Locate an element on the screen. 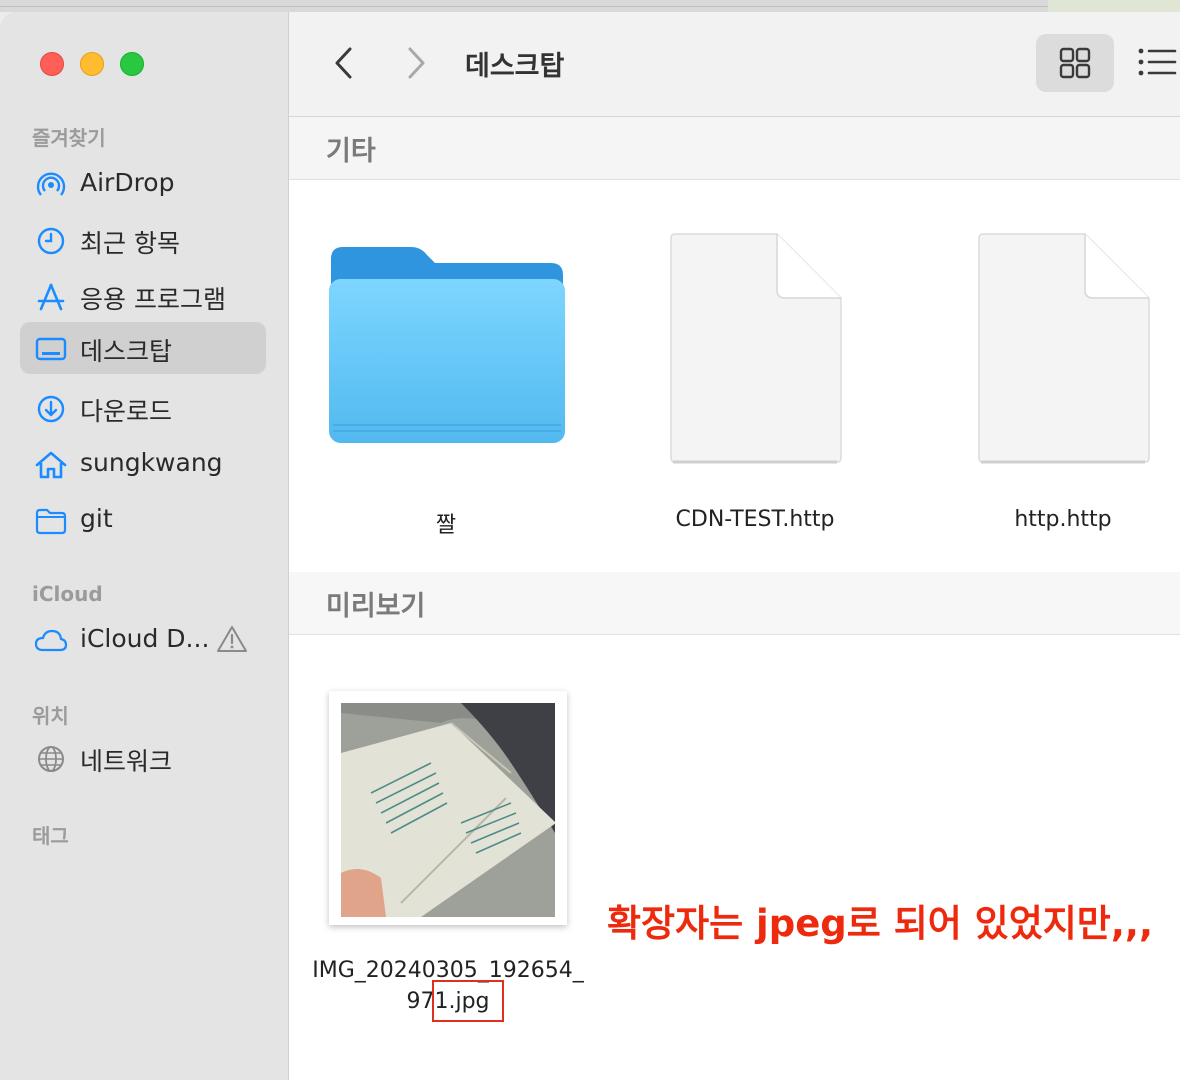 The image size is (1180, 1080). strip-divider is located at coordinates (525, 6).